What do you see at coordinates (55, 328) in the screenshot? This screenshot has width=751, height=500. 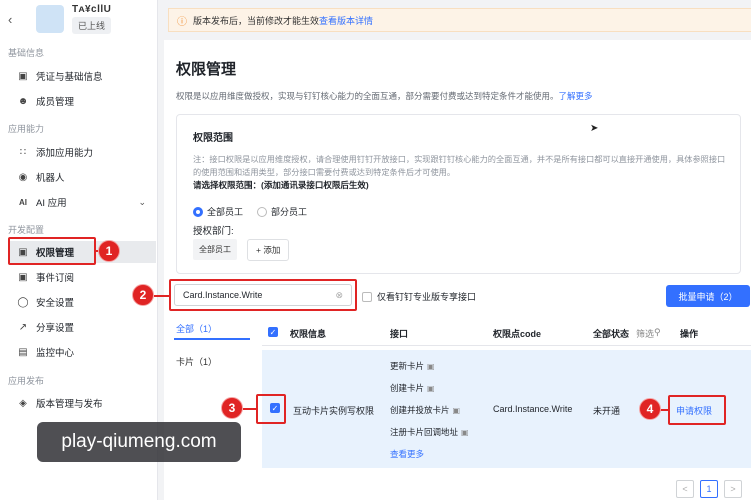 I see `sidebar-item-label: 分享设置` at bounding box center [55, 328].